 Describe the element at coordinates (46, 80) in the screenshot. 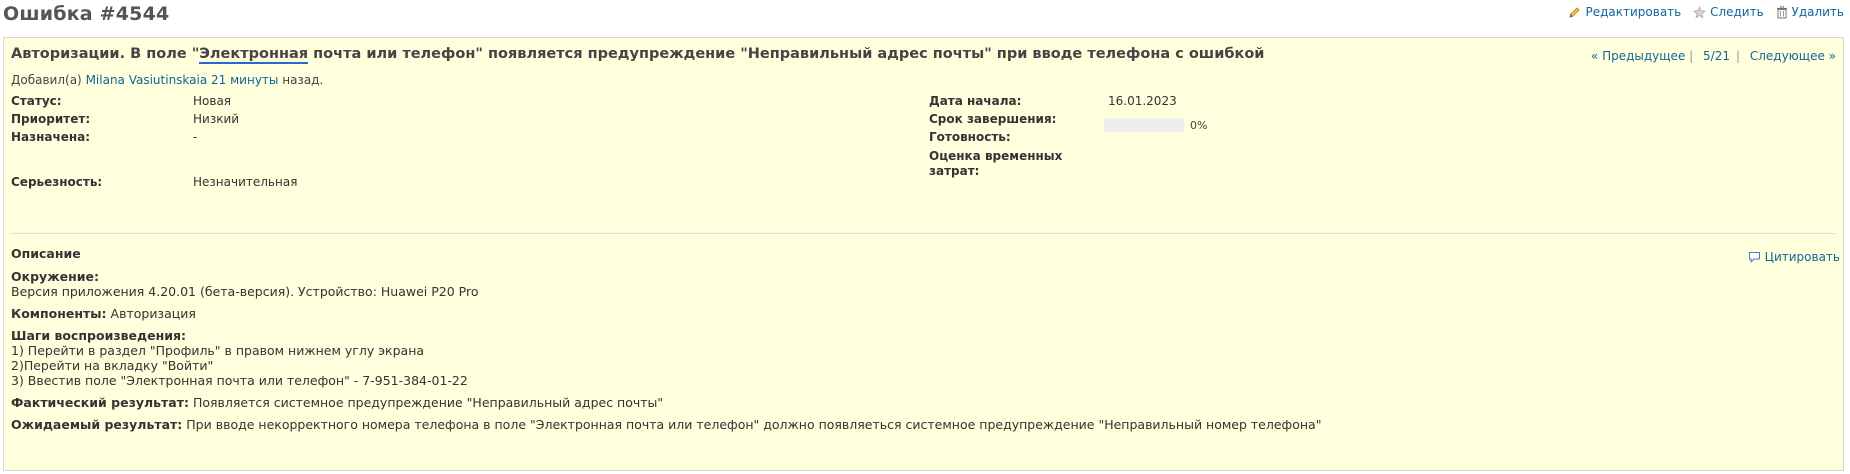

I see `author-prefix: Добавил(а)` at that location.